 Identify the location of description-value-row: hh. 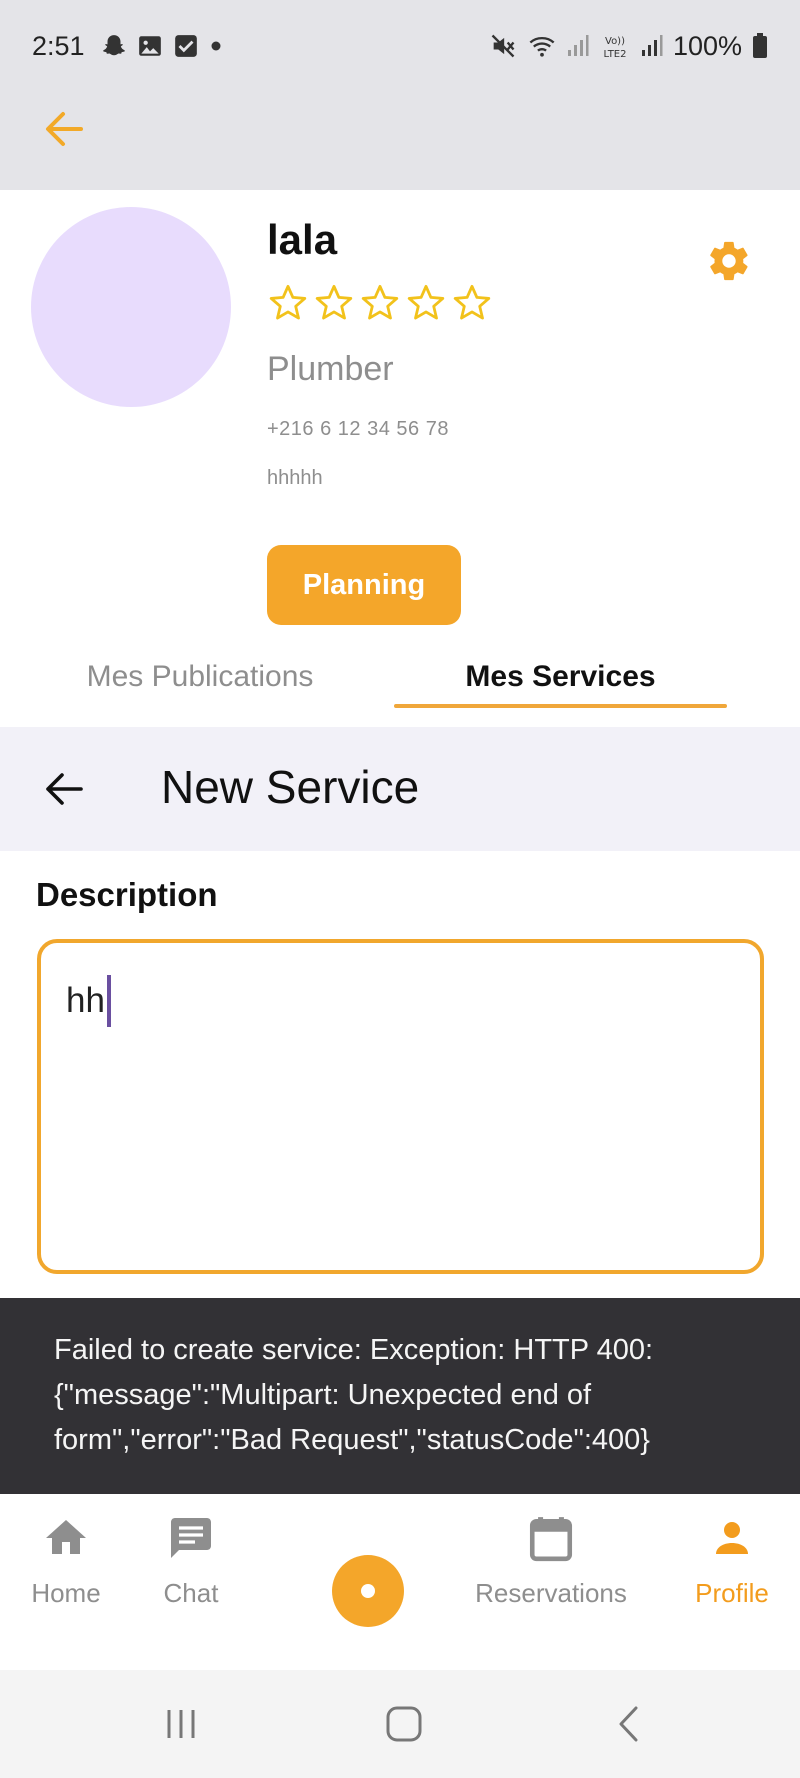
(88, 1001).